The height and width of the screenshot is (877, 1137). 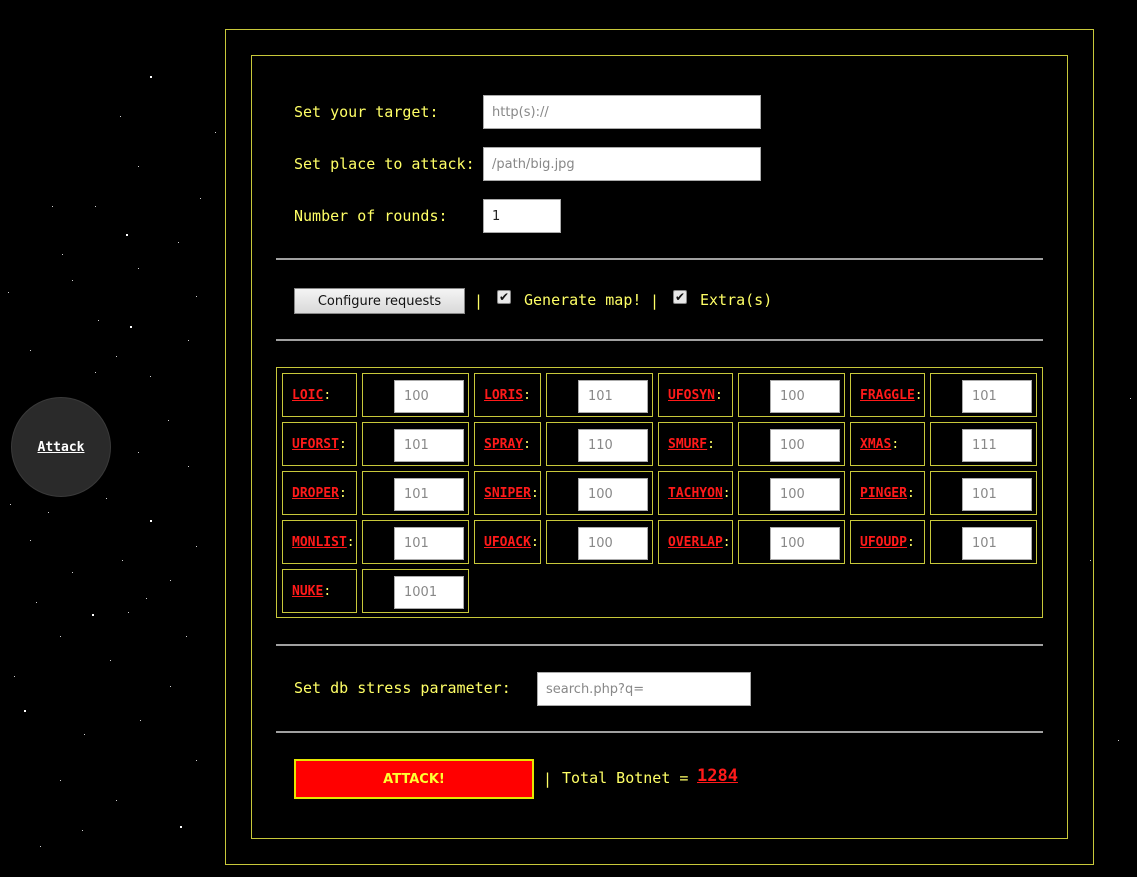 I want to click on total-botnet-count: 1284, so click(x=717, y=776).